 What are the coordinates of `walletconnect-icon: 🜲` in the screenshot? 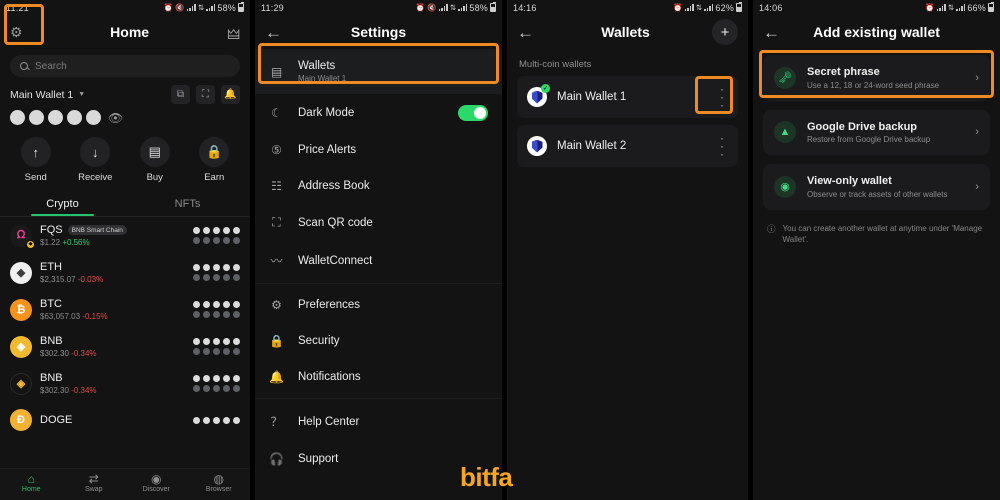 It's located at (233, 32).